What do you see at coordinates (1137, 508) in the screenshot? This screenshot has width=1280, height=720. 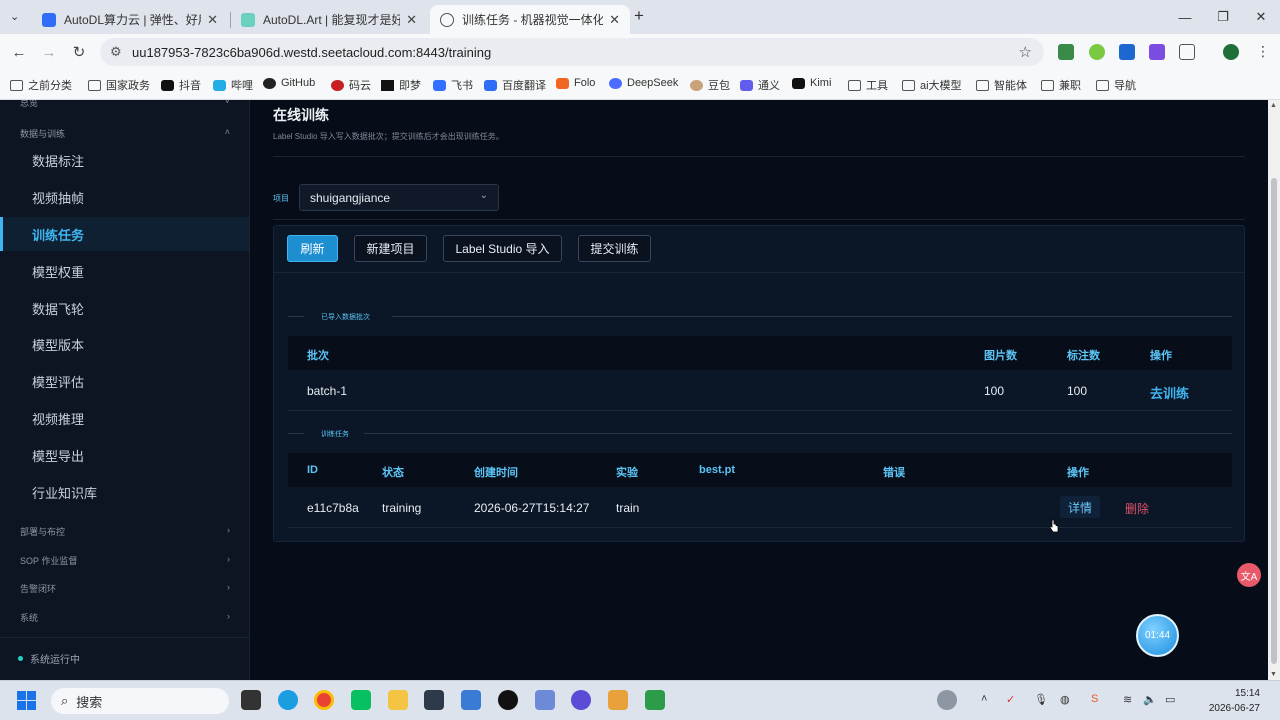 I see `job-delete-button: 删除` at bounding box center [1137, 508].